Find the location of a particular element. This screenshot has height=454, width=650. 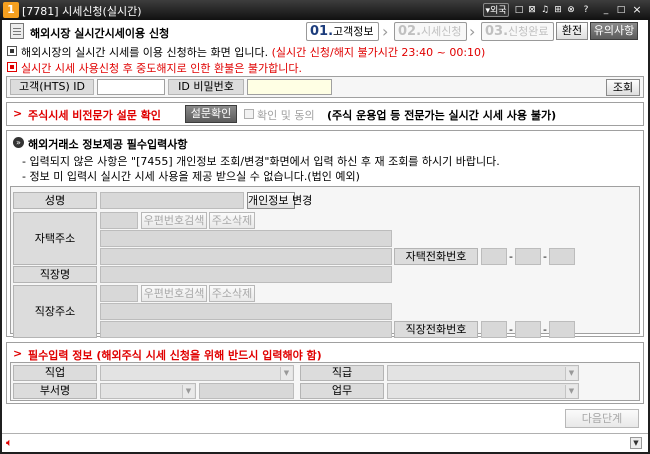

duty-label: 업무 is located at coordinates (342, 391).